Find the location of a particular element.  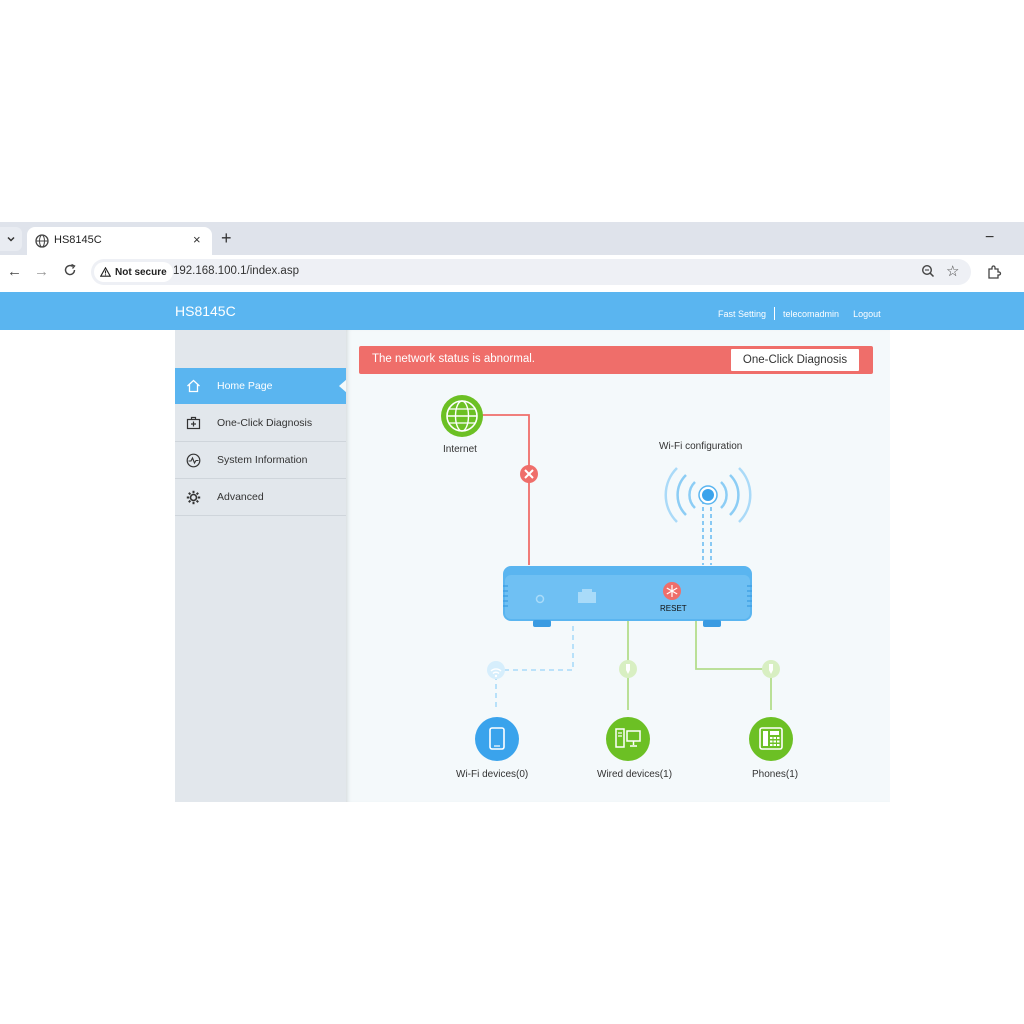

security-chip-label: Not secure is located at coordinates (141, 272).